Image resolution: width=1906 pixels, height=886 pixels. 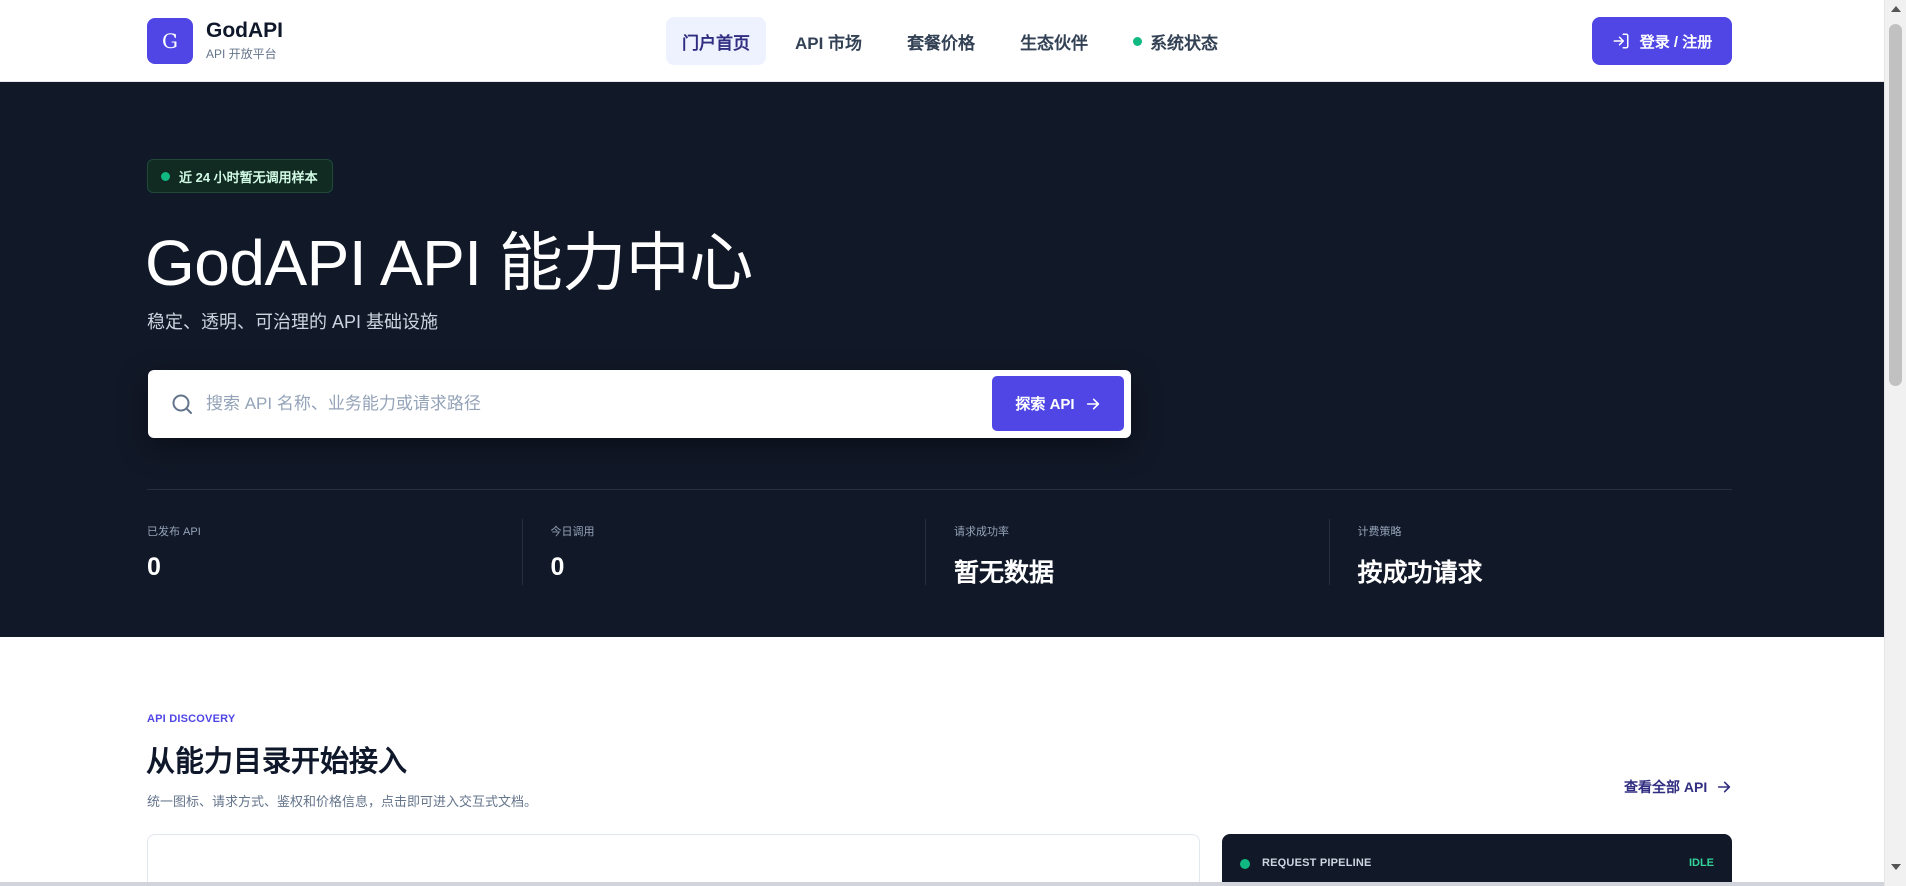 What do you see at coordinates (1896, 867) in the screenshot?
I see `scroll-down-arrow-icon` at bounding box center [1896, 867].